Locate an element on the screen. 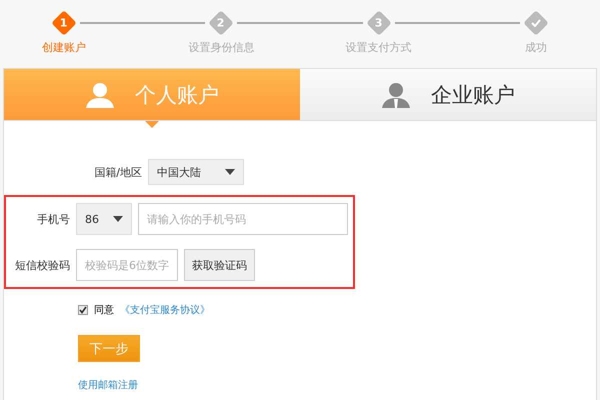  step-label: 设置支付方式 is located at coordinates (379, 47).